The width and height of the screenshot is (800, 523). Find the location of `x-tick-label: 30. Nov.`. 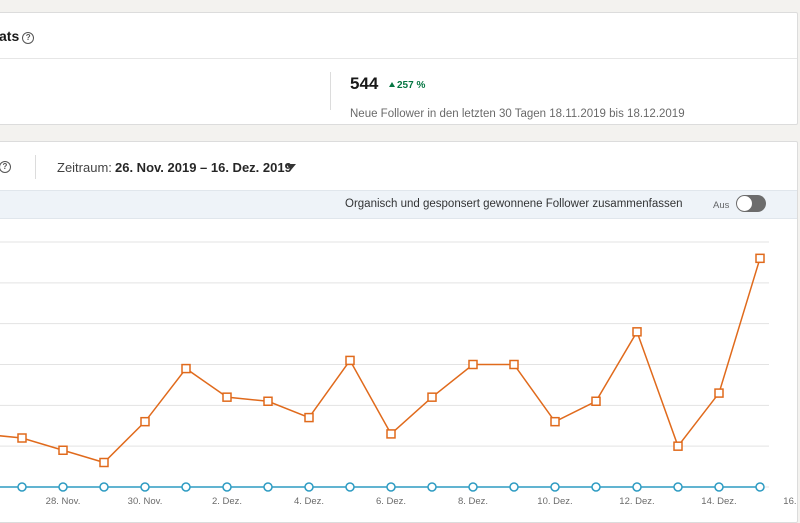

x-tick-label: 30. Nov. is located at coordinates (145, 501).